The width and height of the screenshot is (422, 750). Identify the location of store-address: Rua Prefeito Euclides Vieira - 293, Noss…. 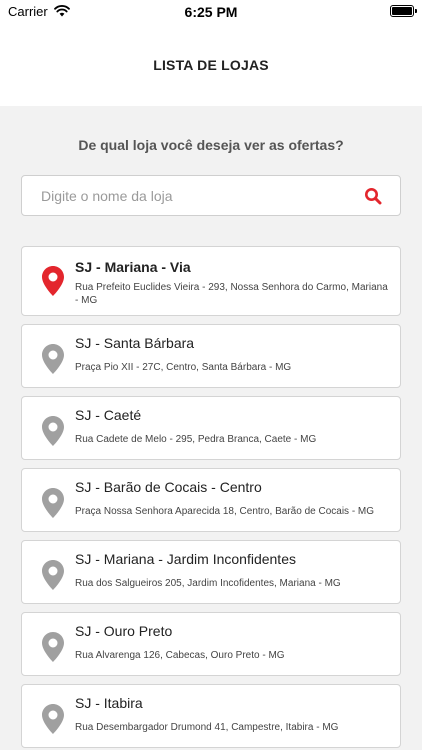
(231, 294).